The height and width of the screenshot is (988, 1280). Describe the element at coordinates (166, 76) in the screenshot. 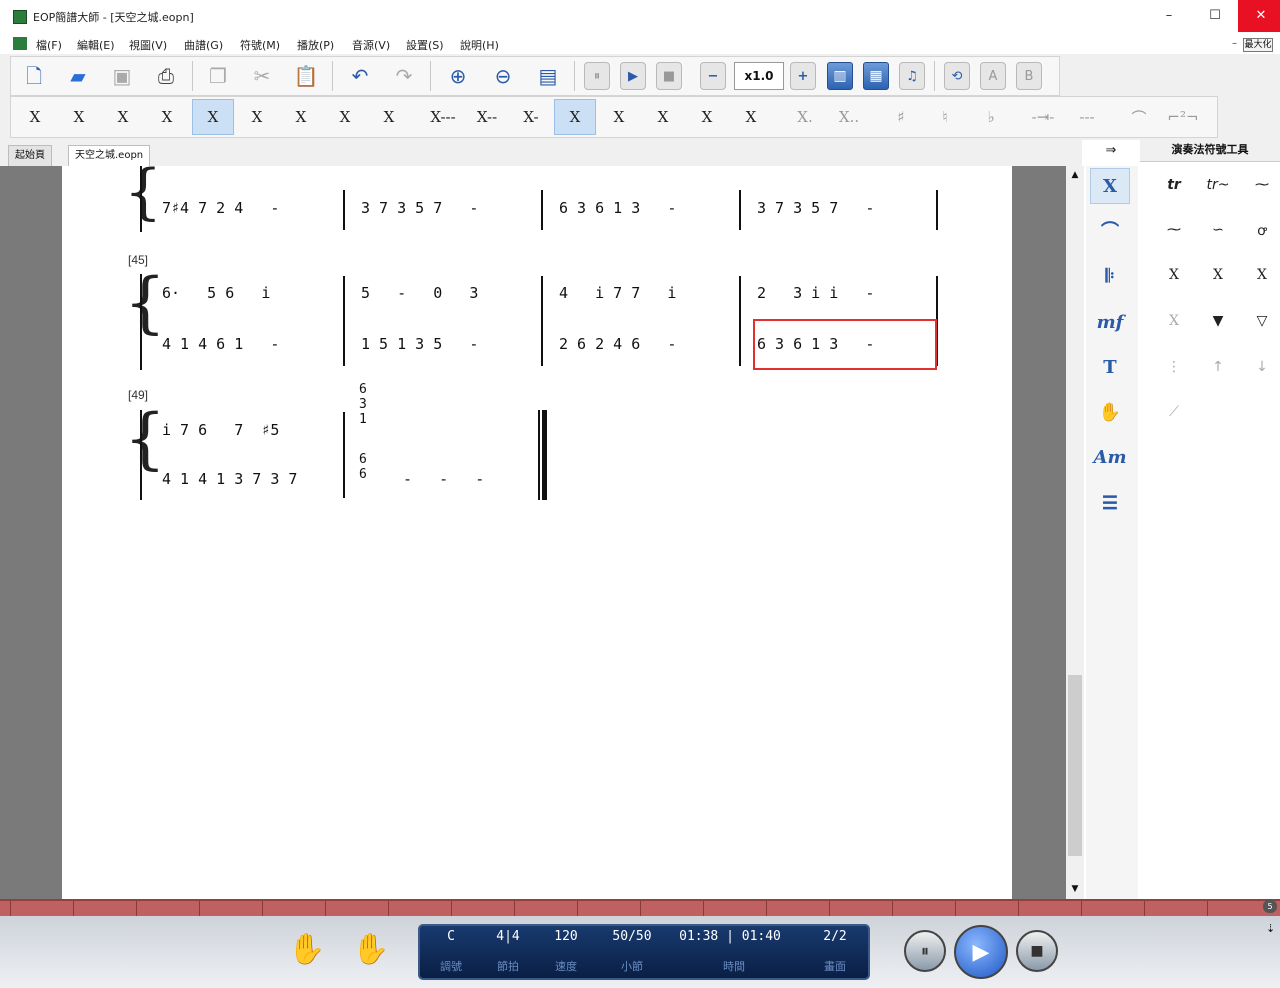

I see `print-button: ⎙` at that location.